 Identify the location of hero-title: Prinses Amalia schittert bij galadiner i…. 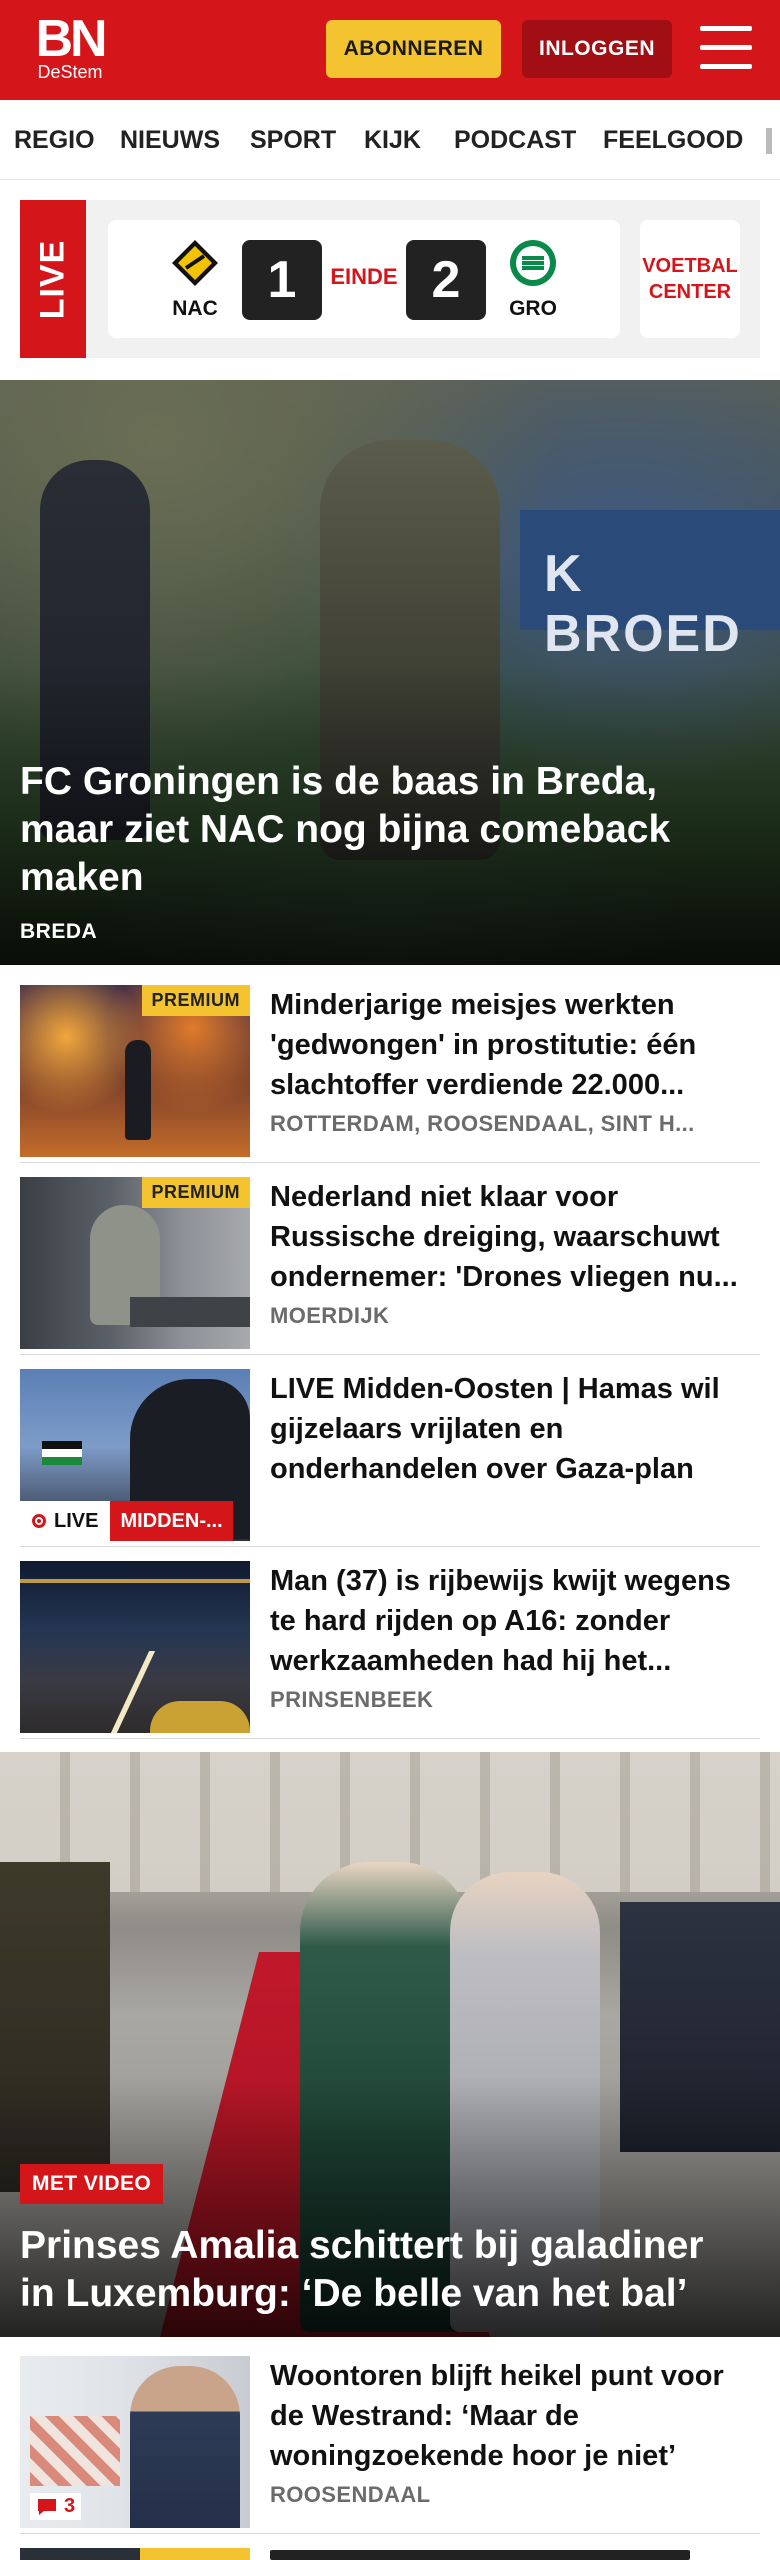
(380, 2270).